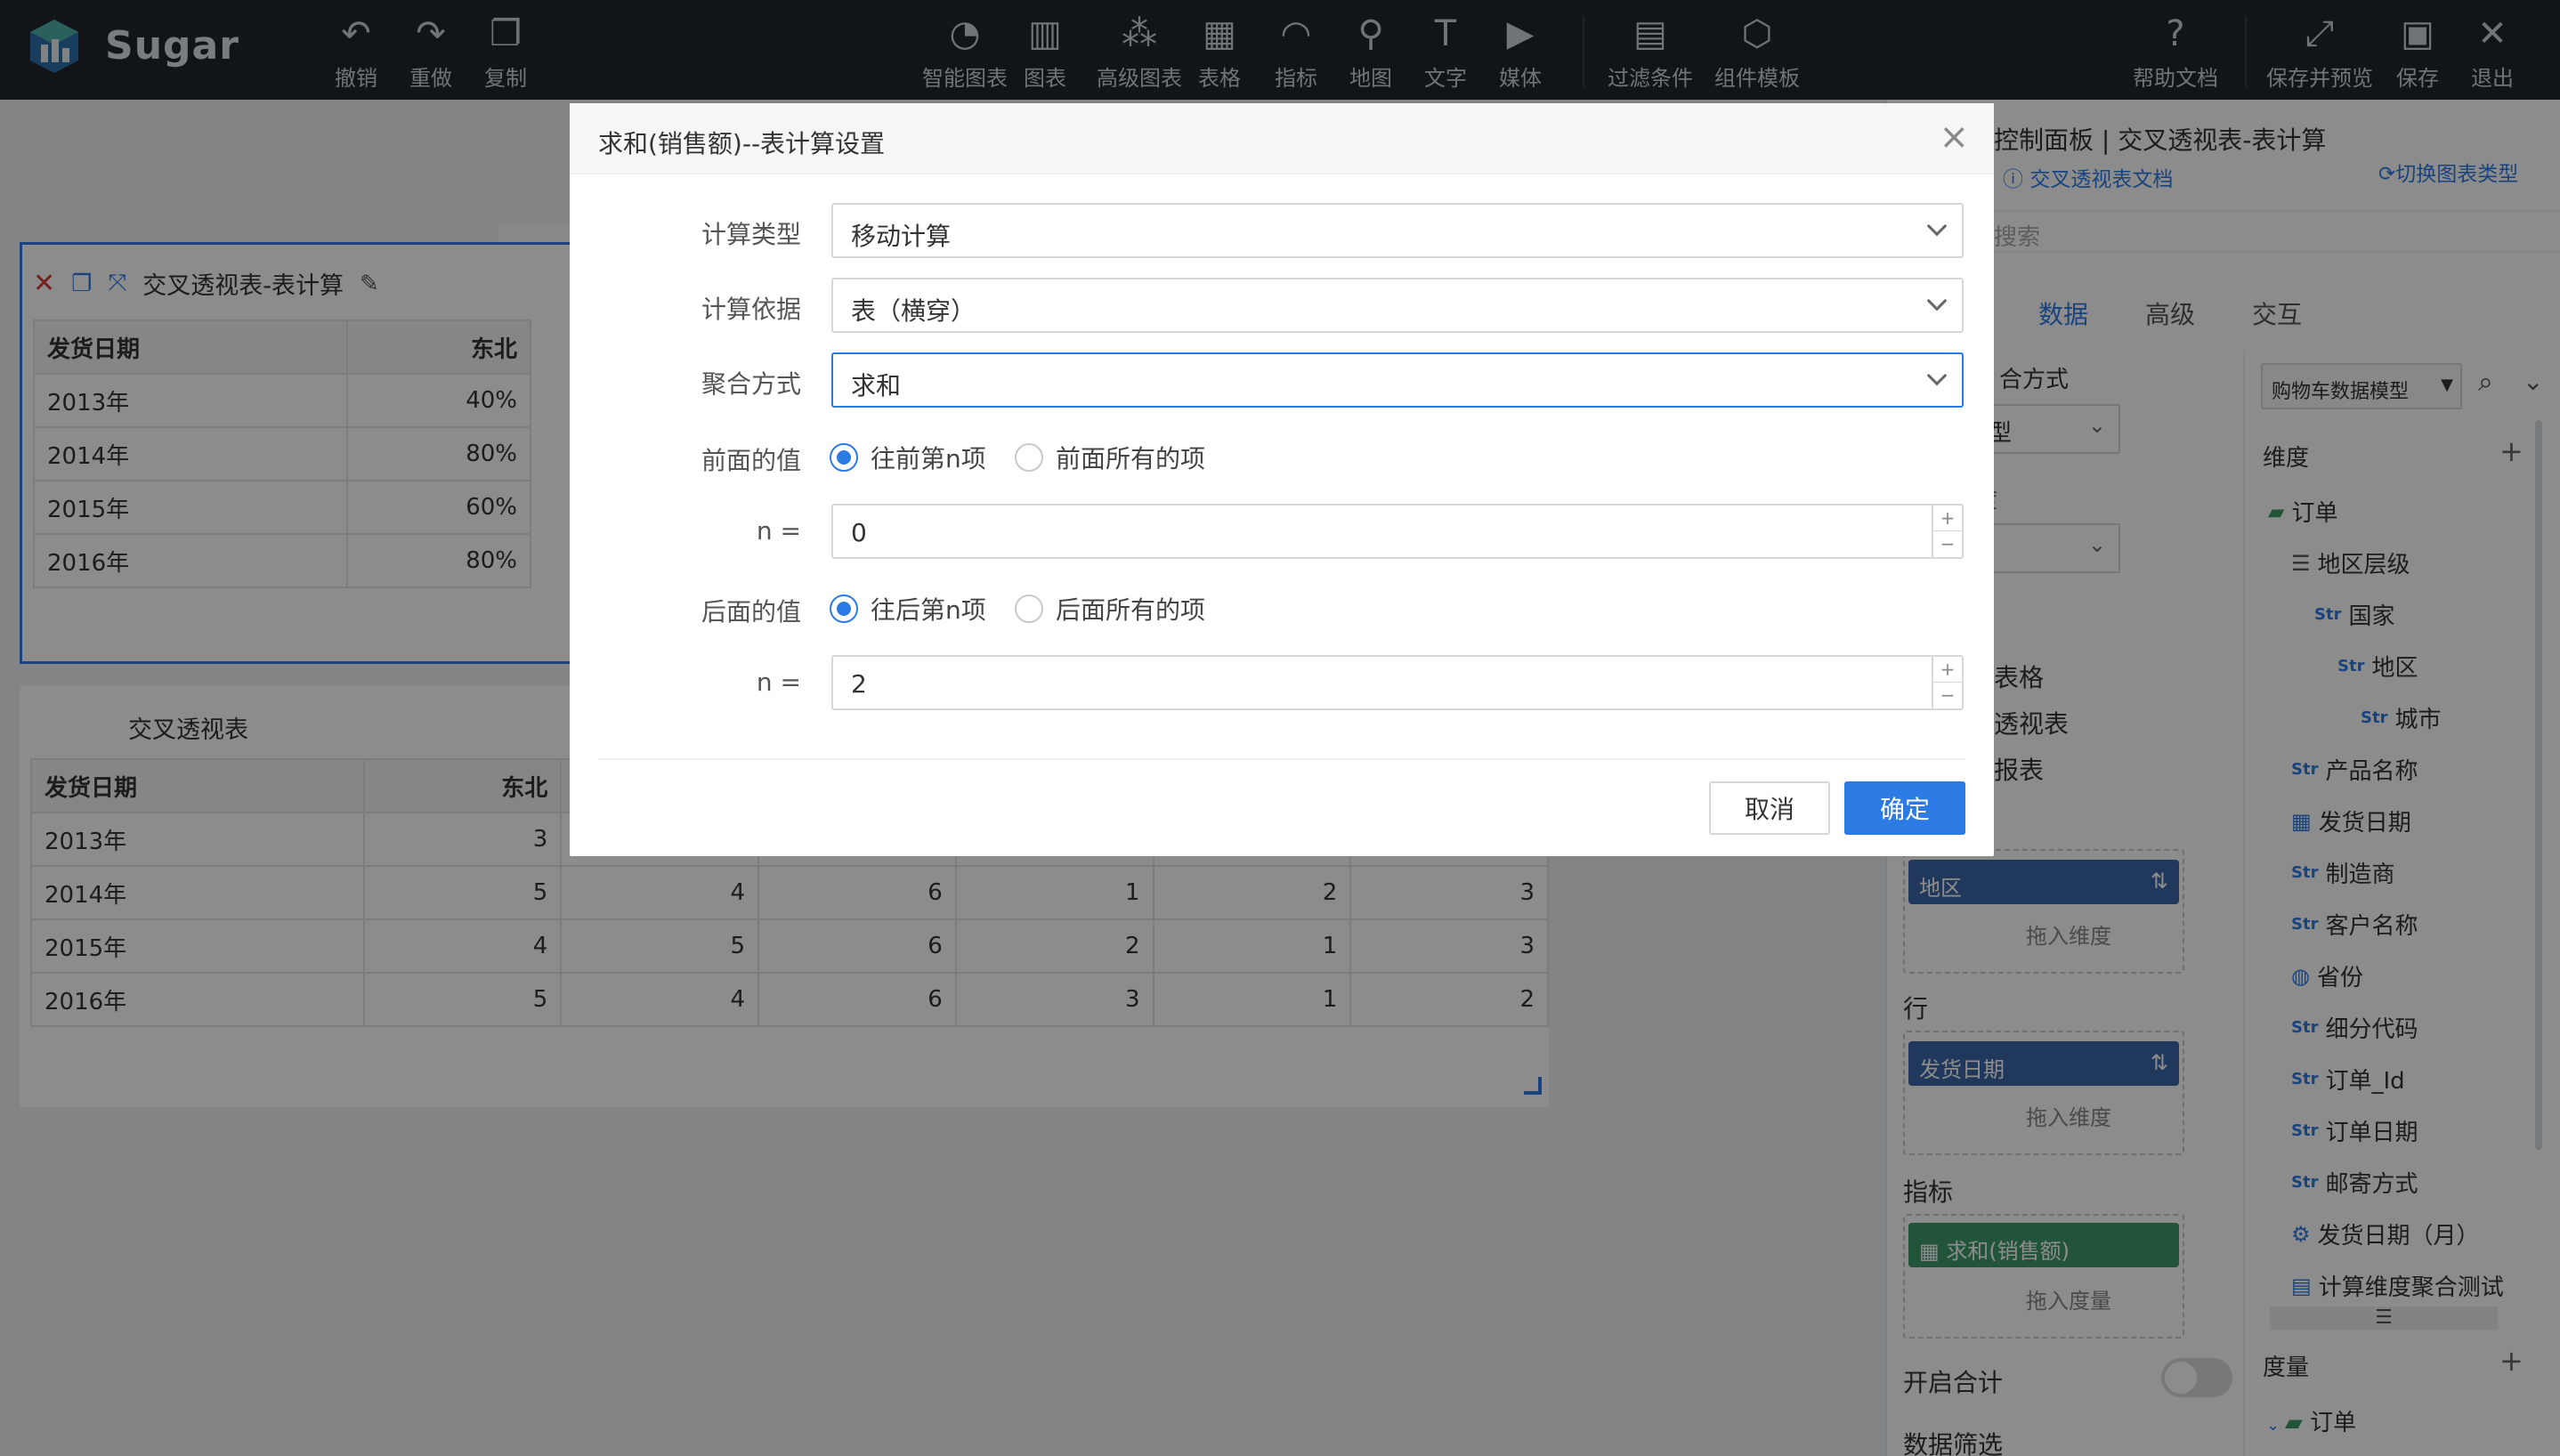  What do you see at coordinates (1282, 138) in the screenshot?
I see `dialog-header: 求和(销售额)--表计算设置 ×` at bounding box center [1282, 138].